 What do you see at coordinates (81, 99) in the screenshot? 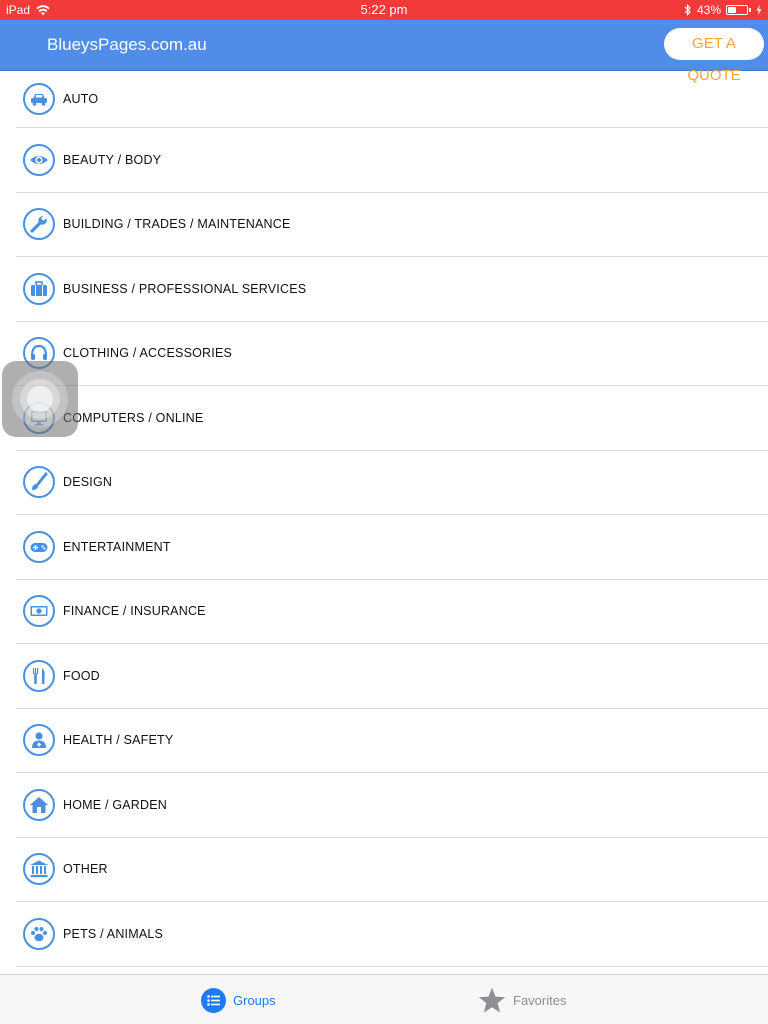
I see `category-label: AUTO` at bounding box center [81, 99].